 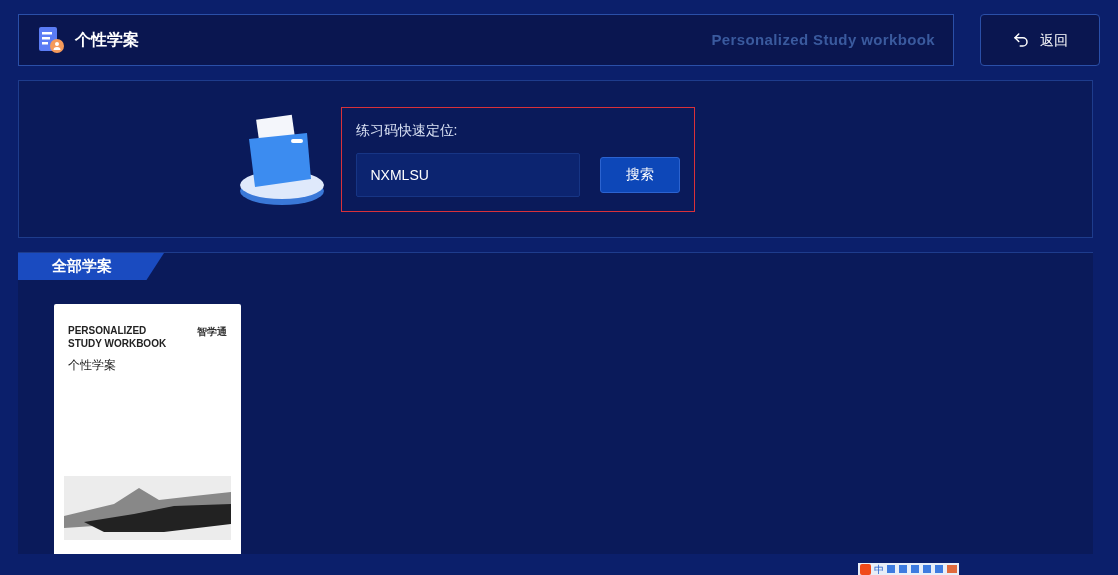 What do you see at coordinates (1040, 40) in the screenshot?
I see `back-button: 返回` at bounding box center [1040, 40].